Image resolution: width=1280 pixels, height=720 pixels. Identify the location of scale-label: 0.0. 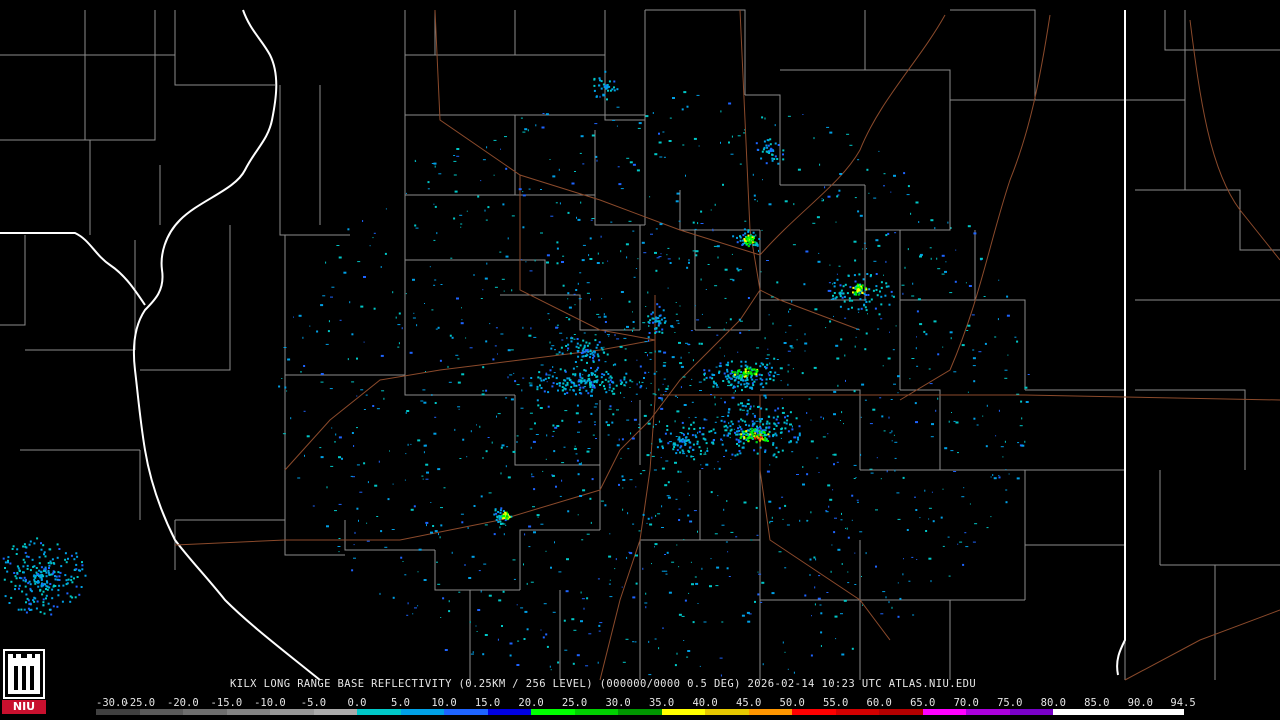
(357, 703).